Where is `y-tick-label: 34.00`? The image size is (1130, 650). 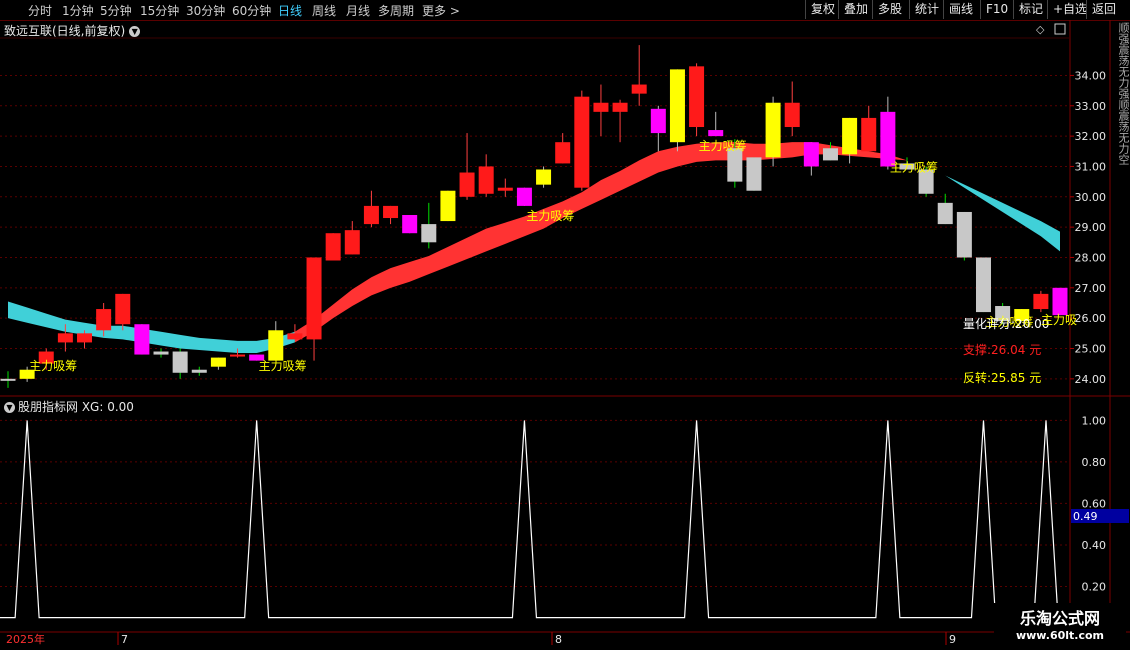 y-tick-label: 34.00 is located at coordinates (1091, 75).